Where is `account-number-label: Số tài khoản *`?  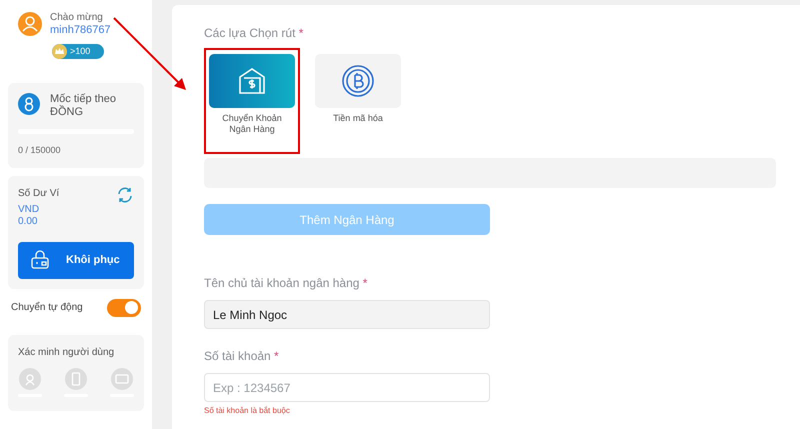 account-number-label: Số tài khoản * is located at coordinates (242, 356).